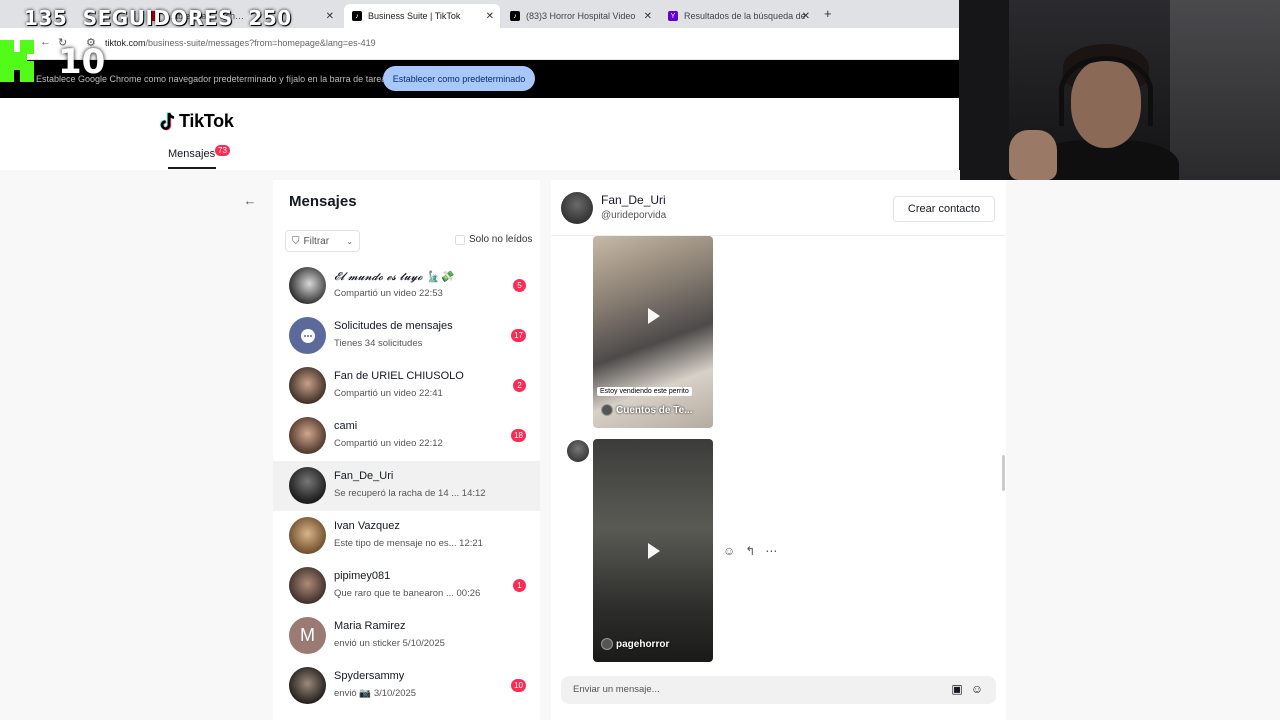  Describe the element at coordinates (270, 18) in the screenshot. I see `followers-goal: 250` at that location.